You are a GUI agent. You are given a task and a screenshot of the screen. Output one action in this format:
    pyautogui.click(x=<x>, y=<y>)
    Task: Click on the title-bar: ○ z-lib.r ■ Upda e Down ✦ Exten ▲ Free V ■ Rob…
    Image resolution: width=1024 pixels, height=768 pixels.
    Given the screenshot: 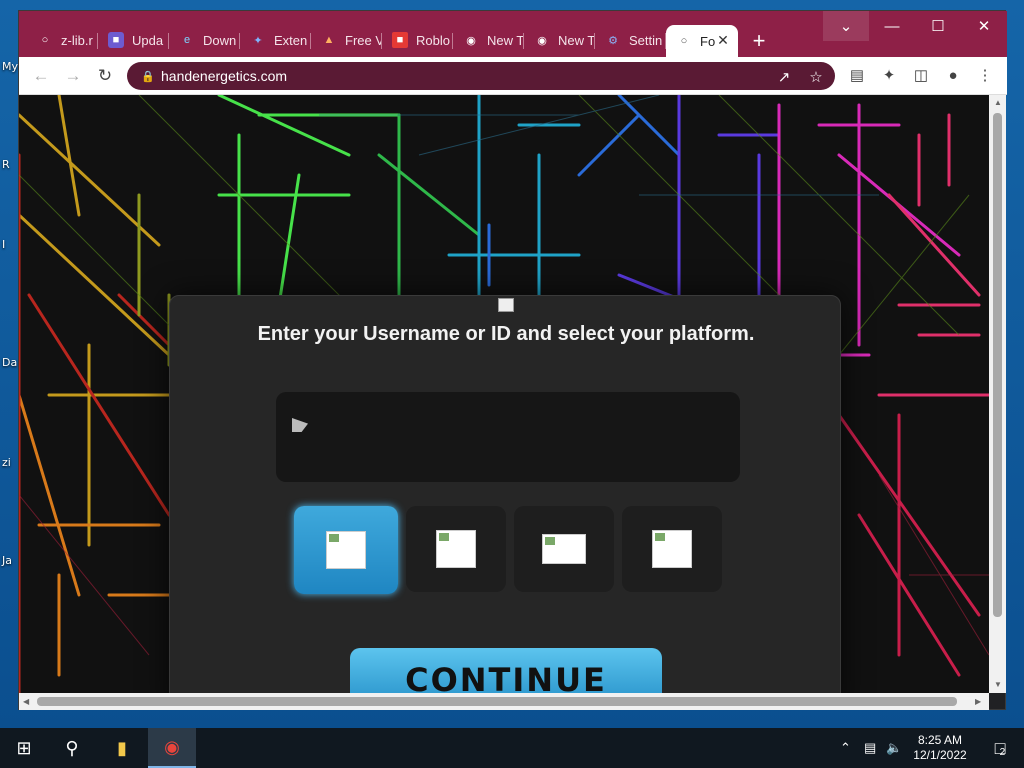 What is the action you would take?
    pyautogui.click(x=513, y=34)
    